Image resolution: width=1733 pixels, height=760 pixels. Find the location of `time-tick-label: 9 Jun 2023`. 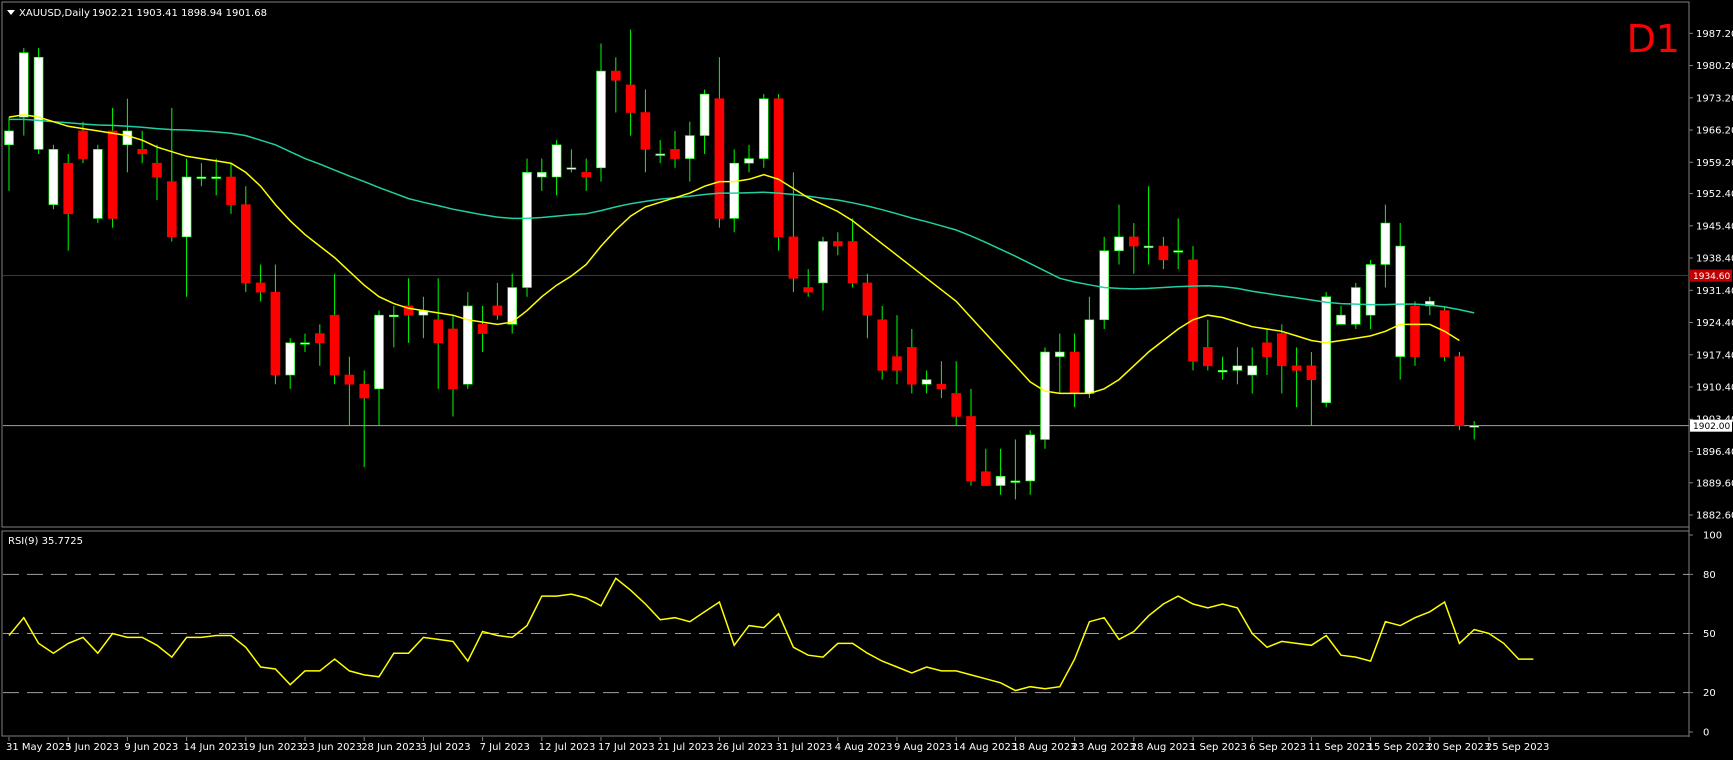

time-tick-label: 9 Jun 2023 is located at coordinates (151, 747).